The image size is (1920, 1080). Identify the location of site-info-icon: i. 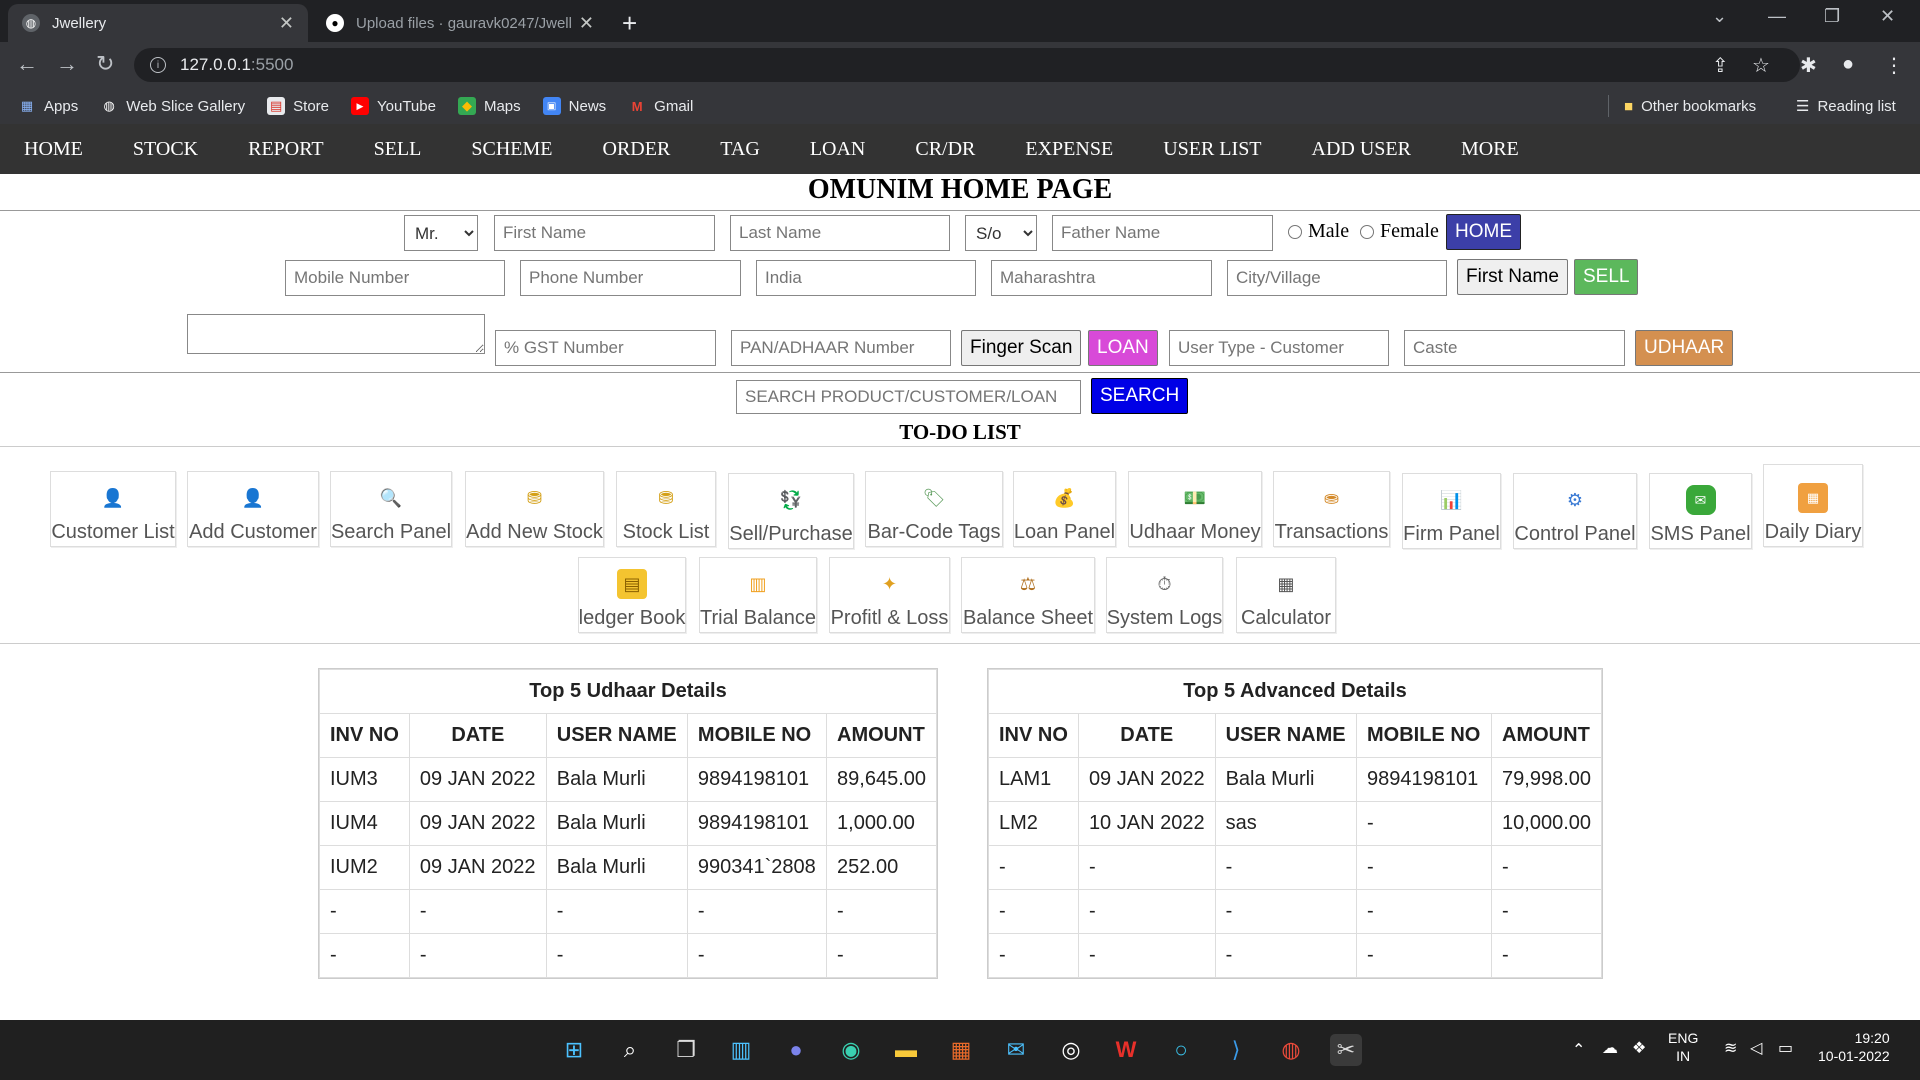
(158, 65).